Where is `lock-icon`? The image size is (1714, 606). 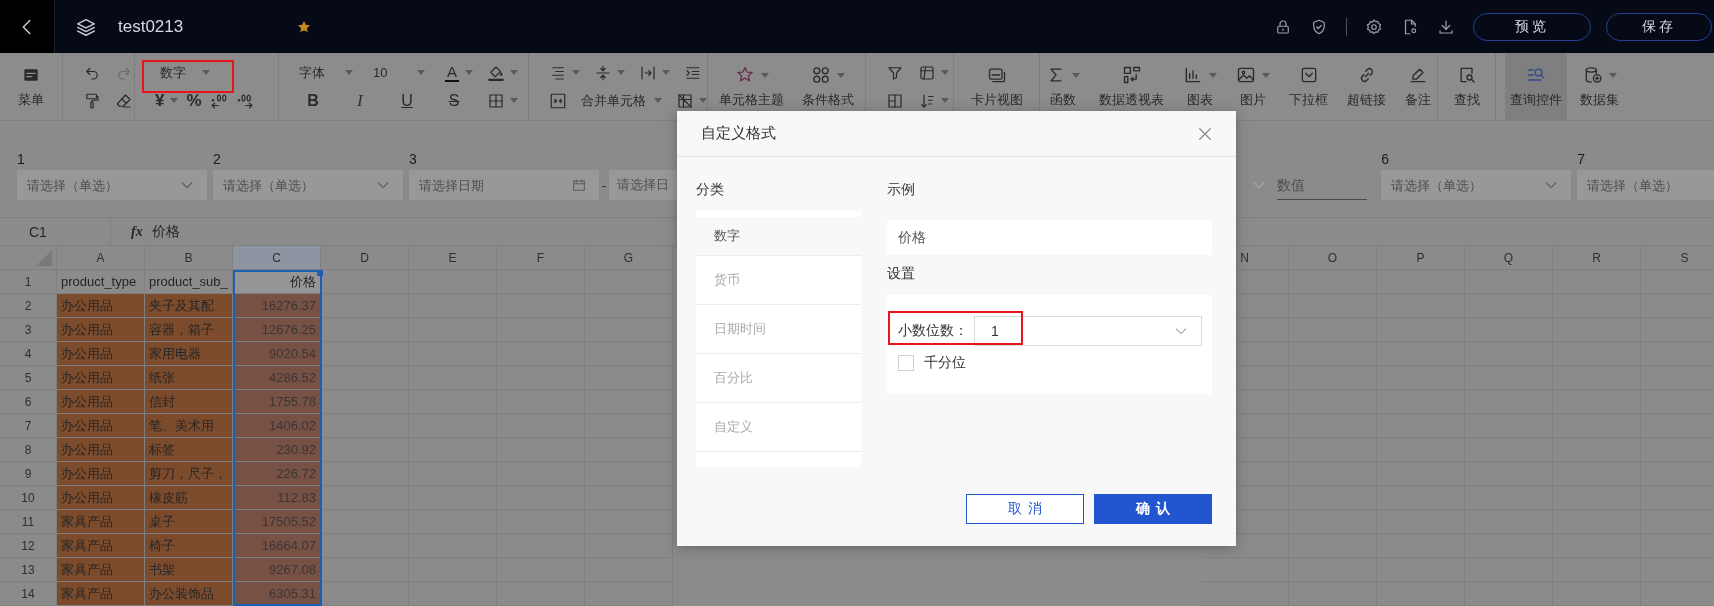 lock-icon is located at coordinates (1283, 26).